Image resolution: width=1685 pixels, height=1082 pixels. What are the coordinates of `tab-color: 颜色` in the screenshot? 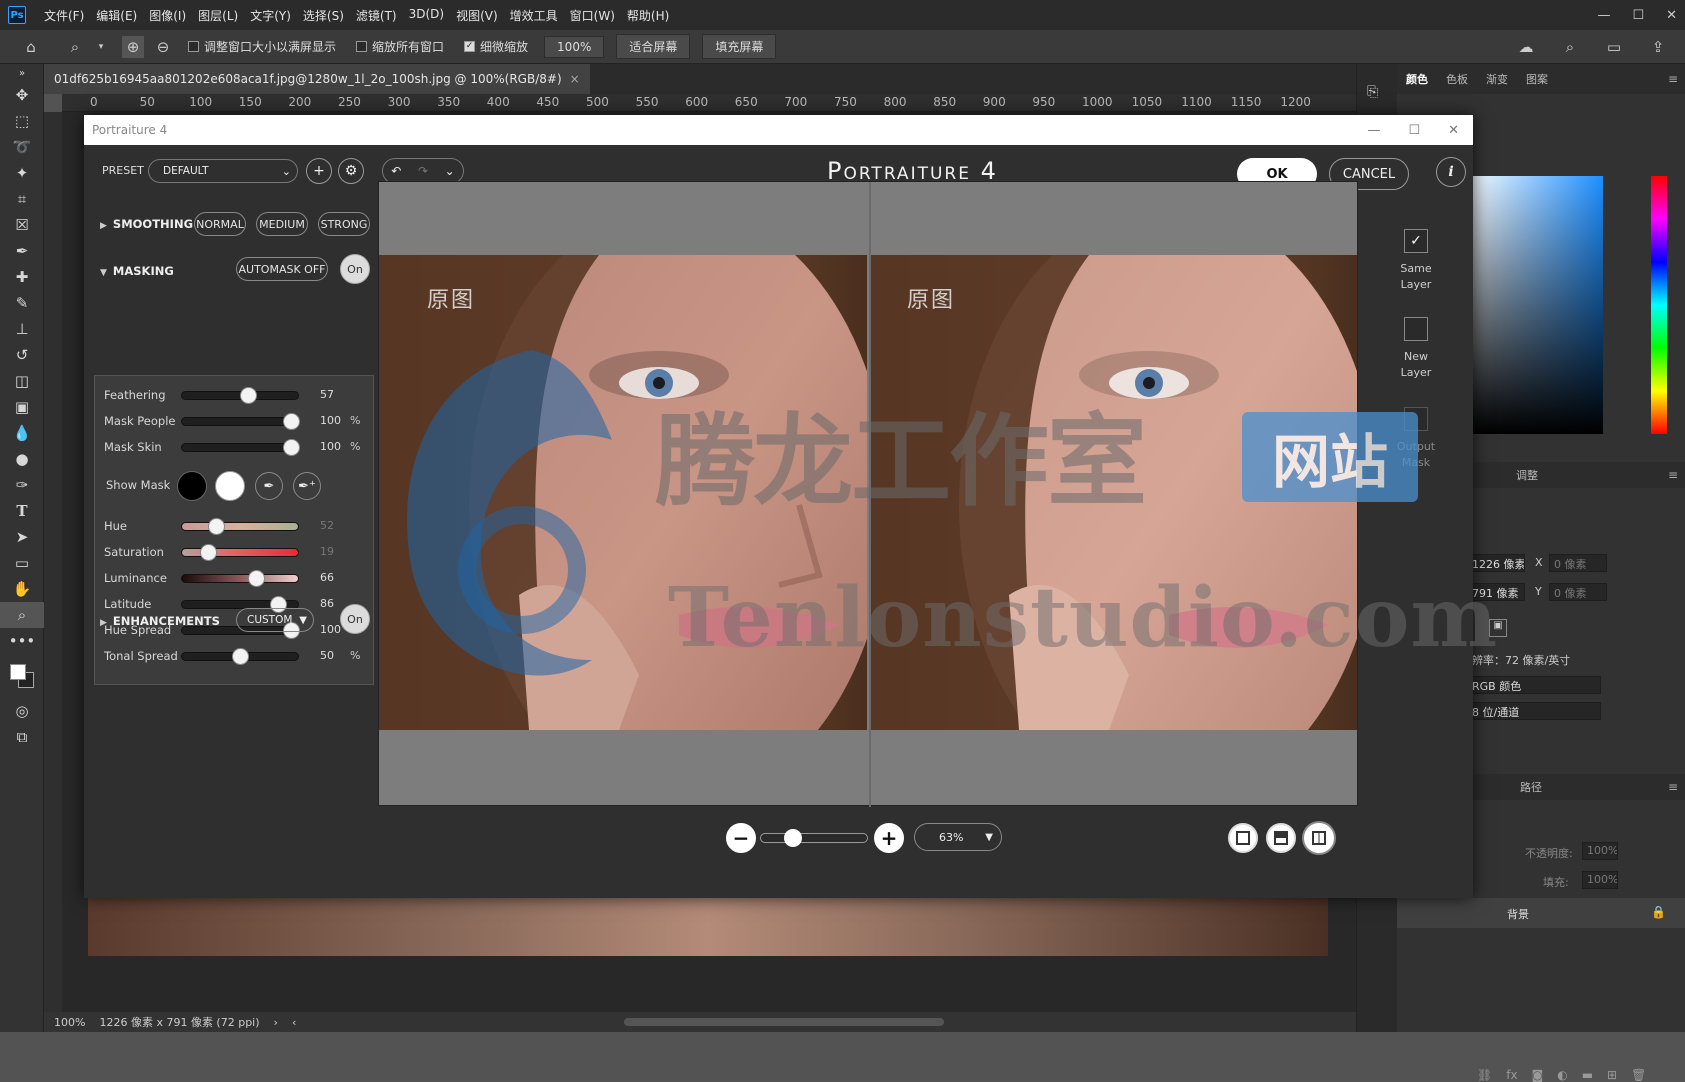 It's located at (1417, 79).